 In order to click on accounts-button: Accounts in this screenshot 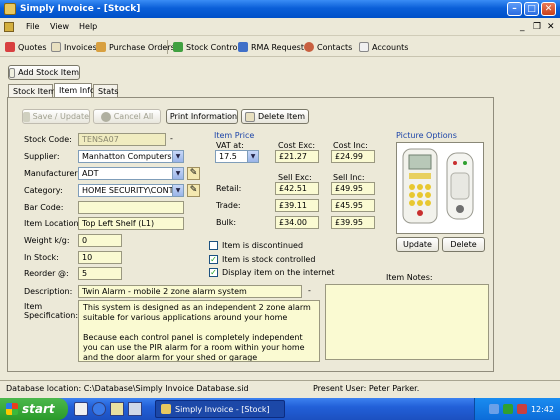, I will do `click(383, 47)`.